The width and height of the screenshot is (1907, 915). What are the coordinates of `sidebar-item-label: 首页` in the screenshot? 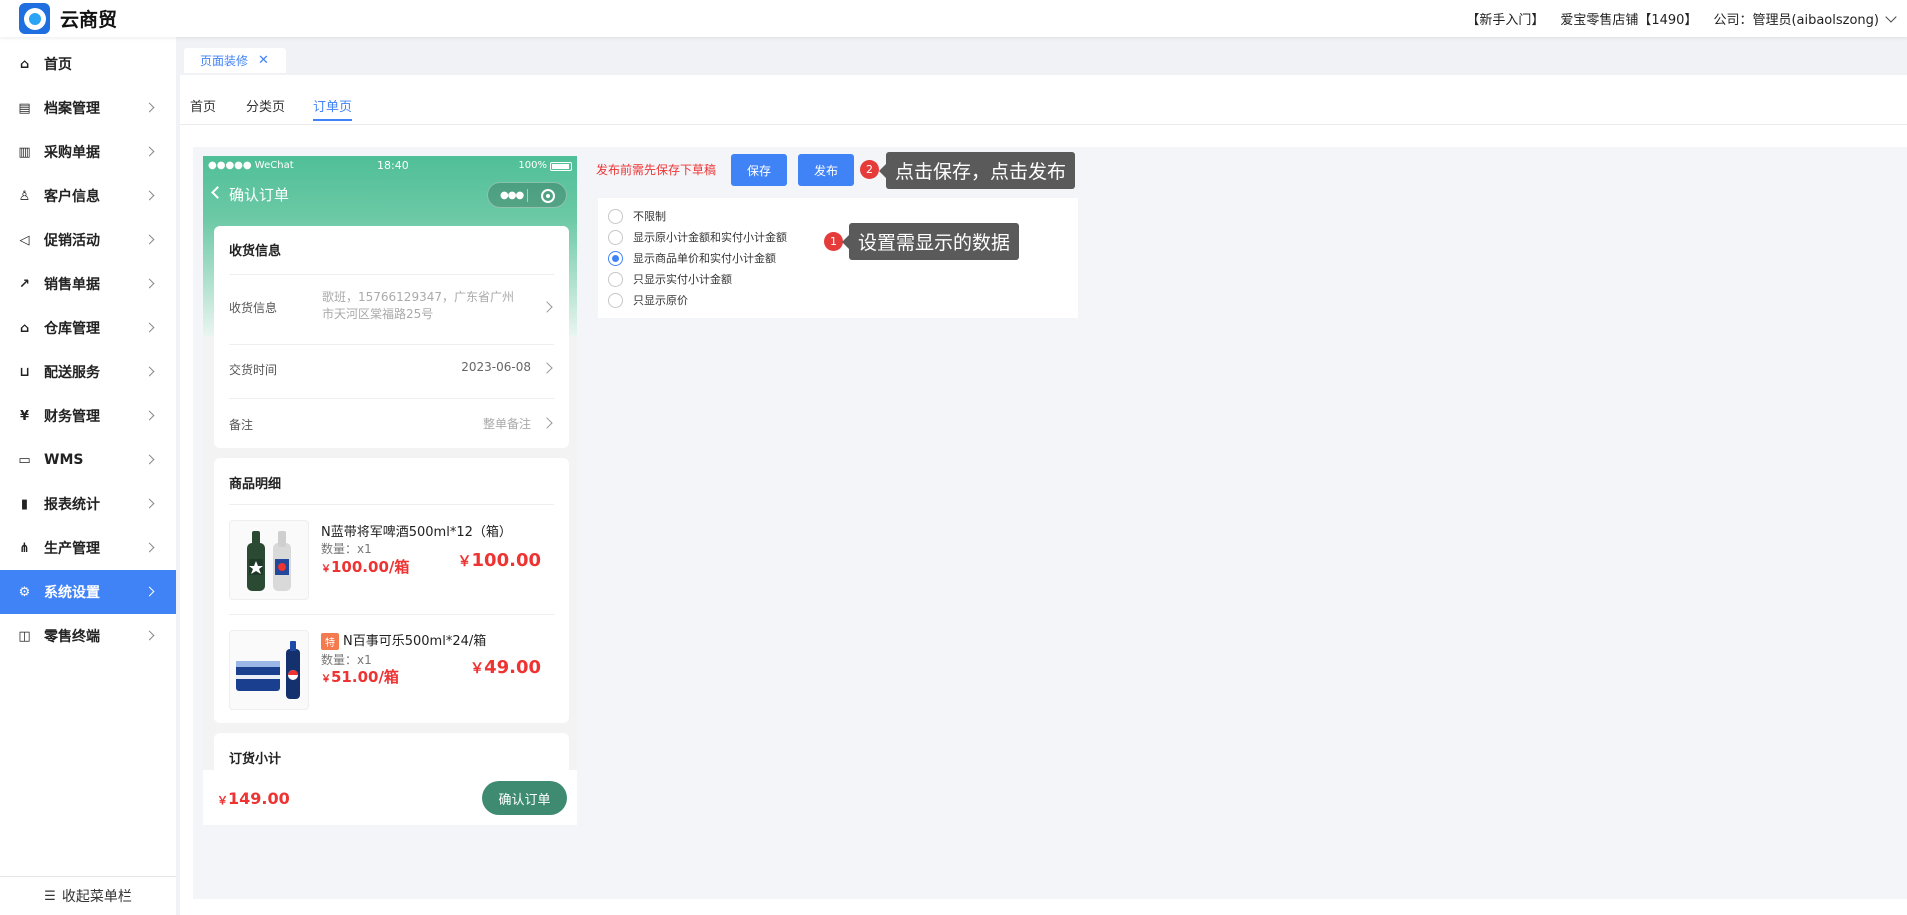 It's located at (58, 65).